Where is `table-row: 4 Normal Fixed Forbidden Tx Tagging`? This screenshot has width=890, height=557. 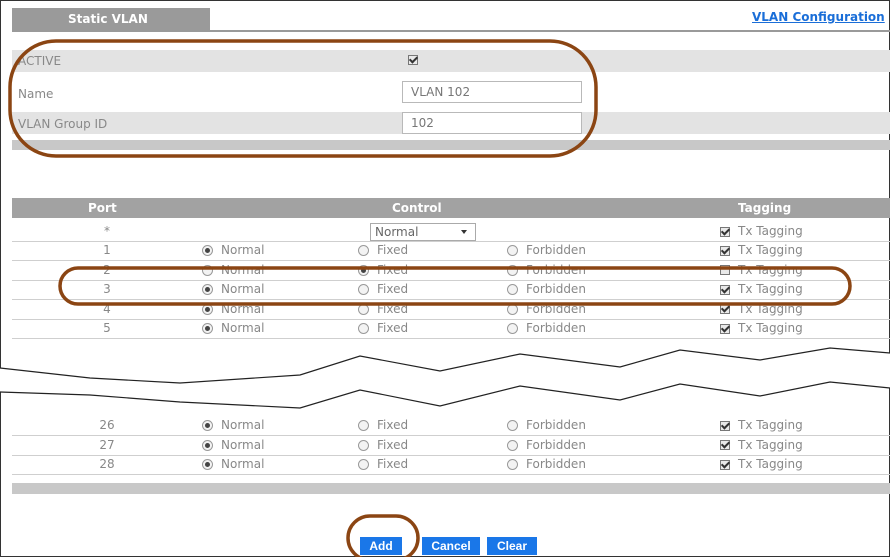 table-row: 4 Normal Fixed Forbidden Tx Tagging is located at coordinates (451, 310).